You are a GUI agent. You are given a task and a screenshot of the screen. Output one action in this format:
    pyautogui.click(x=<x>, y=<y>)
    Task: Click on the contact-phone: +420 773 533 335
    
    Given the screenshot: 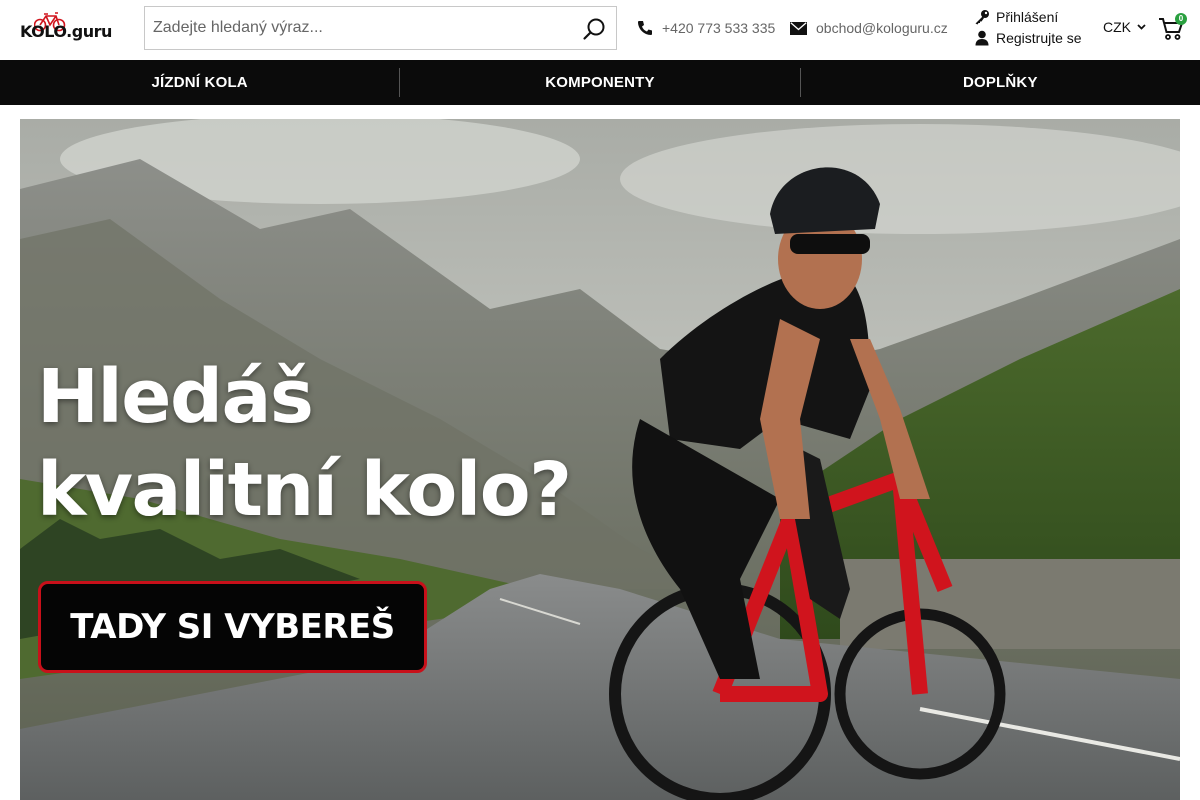 What is the action you would take?
    pyautogui.click(x=706, y=28)
    